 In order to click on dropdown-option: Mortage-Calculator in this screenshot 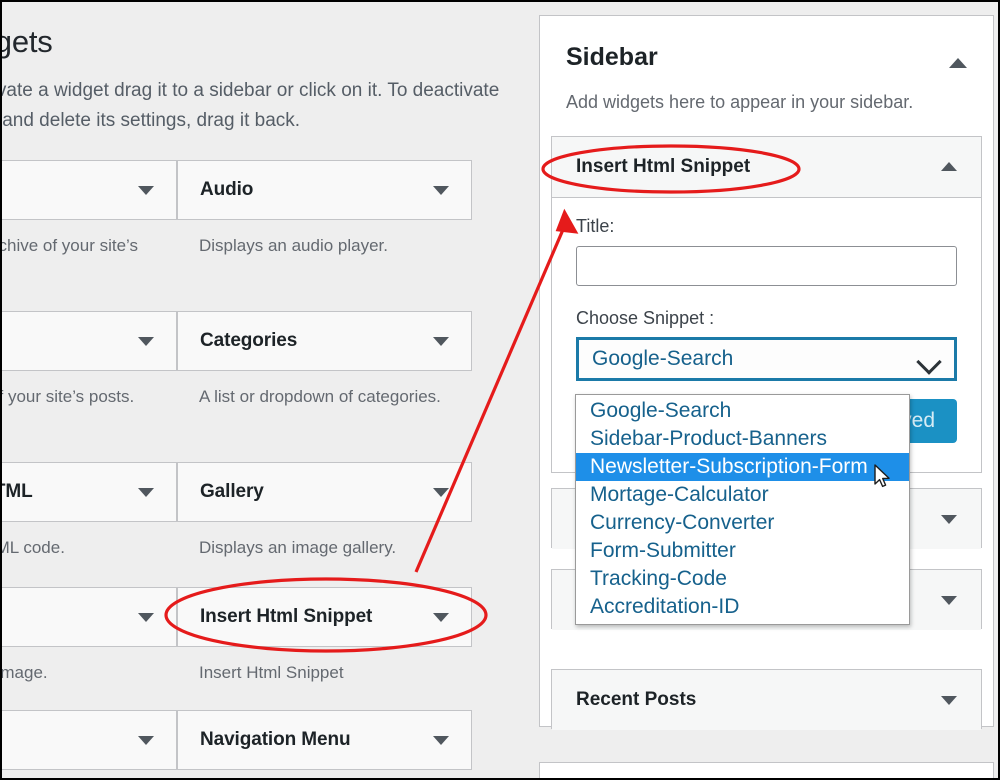, I will do `click(742, 495)`.